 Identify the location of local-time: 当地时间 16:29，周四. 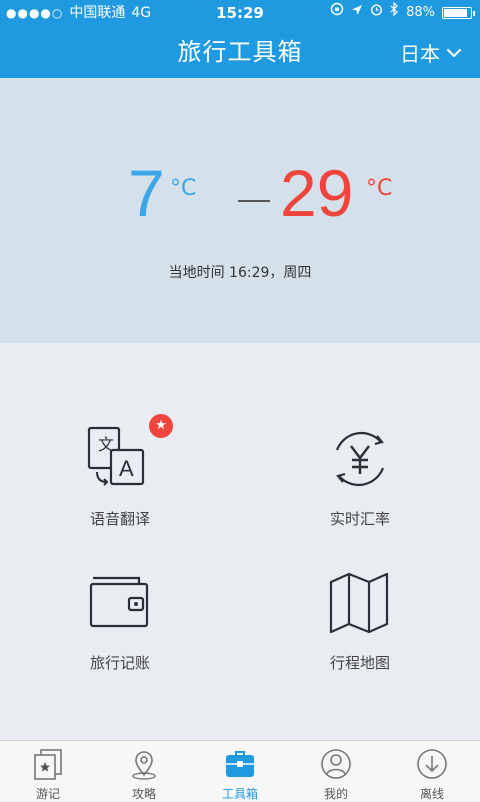
(240, 273).